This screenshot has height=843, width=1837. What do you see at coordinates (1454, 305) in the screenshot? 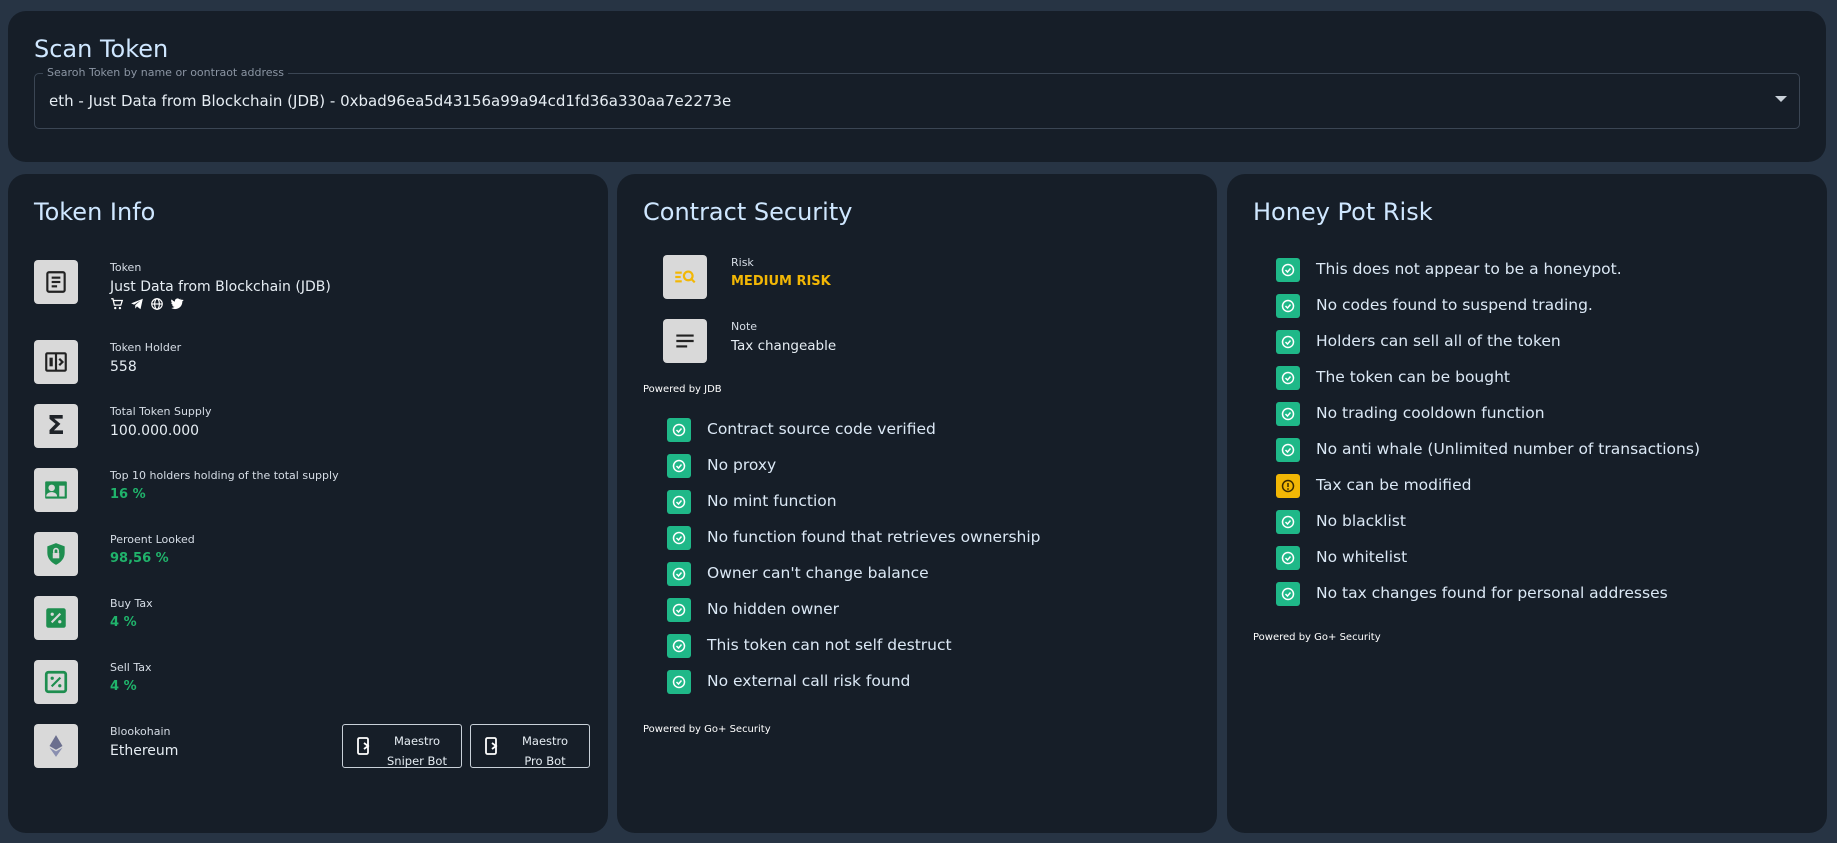
I see `check-text: No codes found to suspend trading.` at bounding box center [1454, 305].